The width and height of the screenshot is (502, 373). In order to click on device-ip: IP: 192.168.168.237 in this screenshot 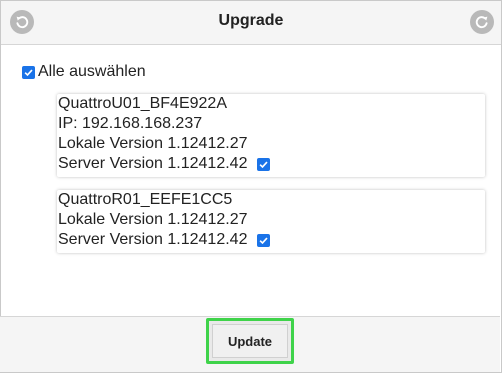, I will do `click(130, 123)`.